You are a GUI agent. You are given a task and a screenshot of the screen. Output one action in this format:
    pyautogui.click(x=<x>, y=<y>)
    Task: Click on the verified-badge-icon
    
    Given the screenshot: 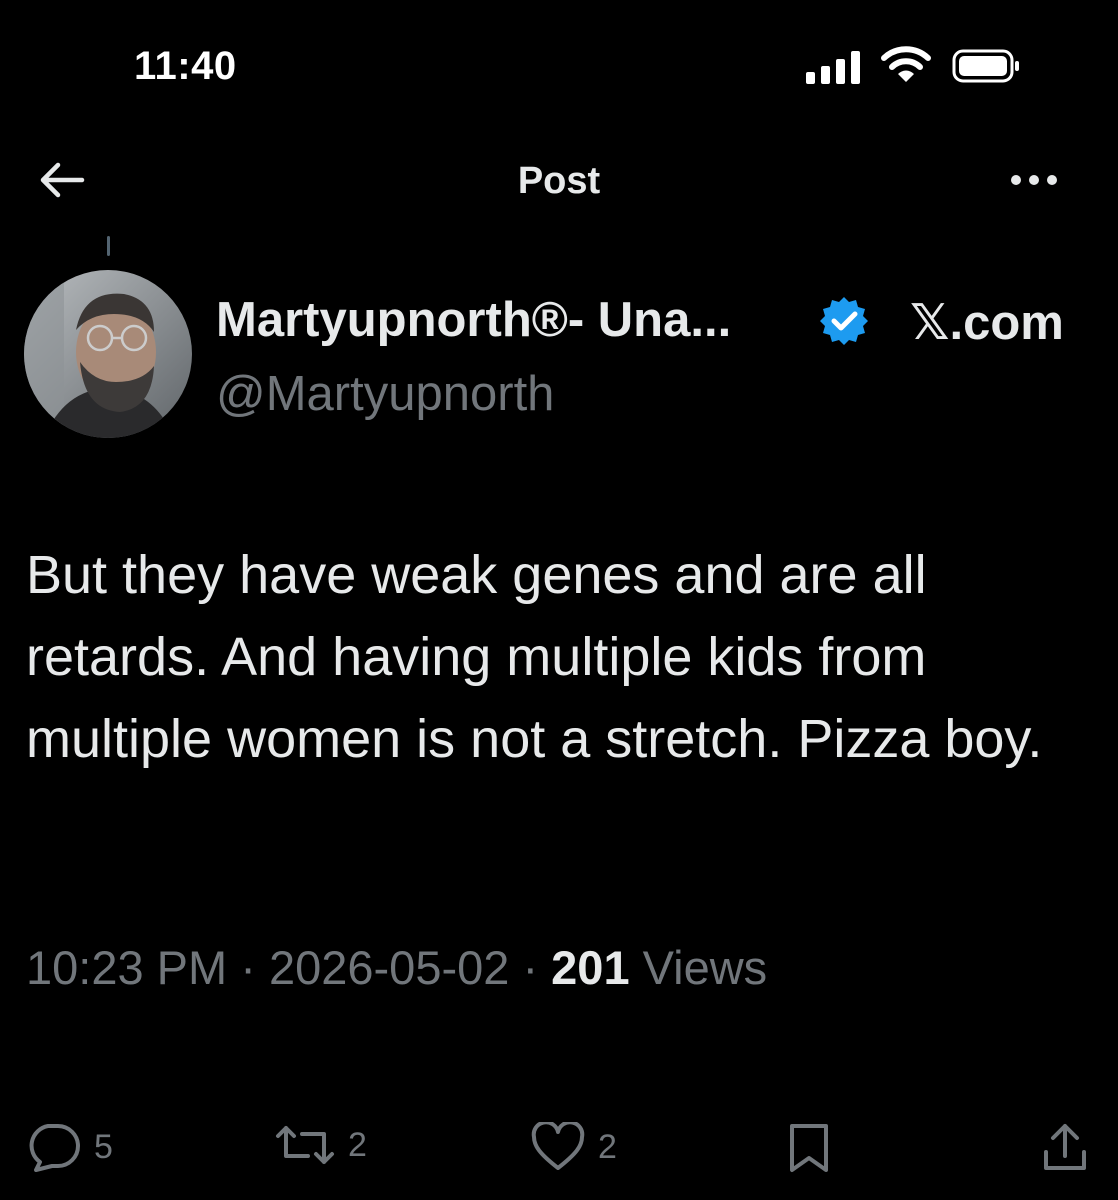 What is the action you would take?
    pyautogui.click(x=844, y=323)
    